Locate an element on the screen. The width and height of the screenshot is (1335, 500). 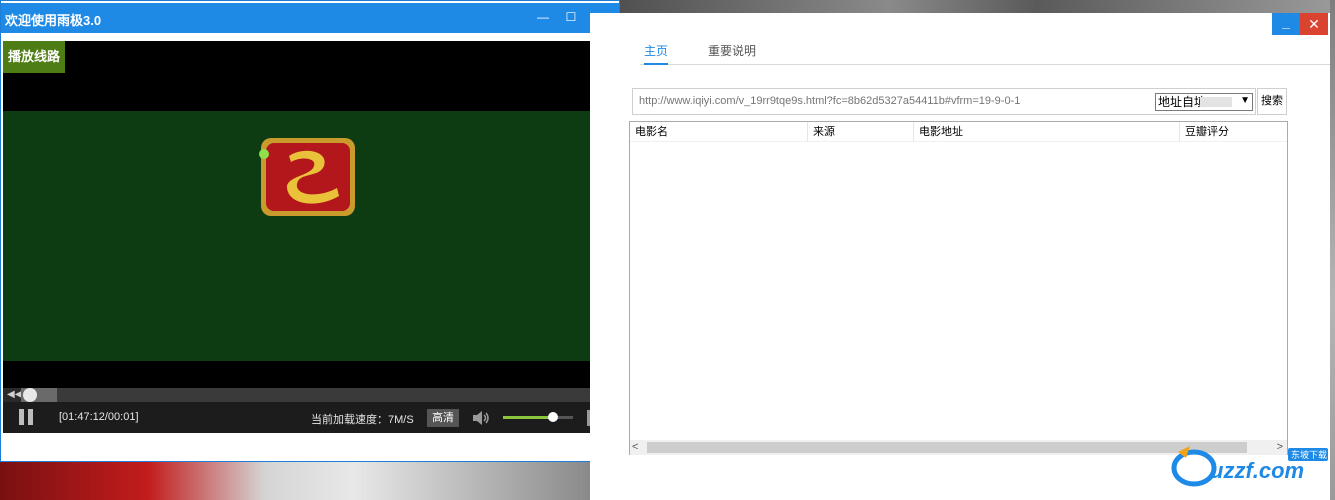
tab-home: 主页 is located at coordinates (656, 53).